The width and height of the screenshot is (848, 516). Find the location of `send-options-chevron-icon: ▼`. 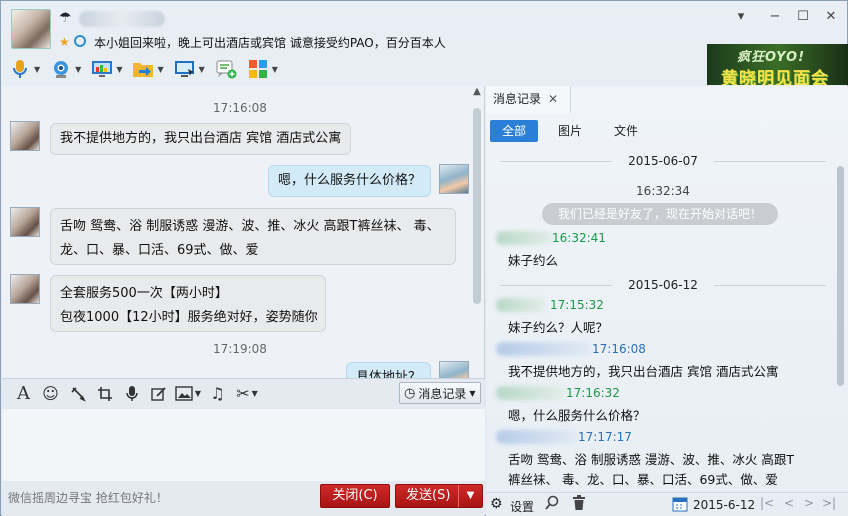

send-options-chevron-icon: ▼ is located at coordinates (470, 496).